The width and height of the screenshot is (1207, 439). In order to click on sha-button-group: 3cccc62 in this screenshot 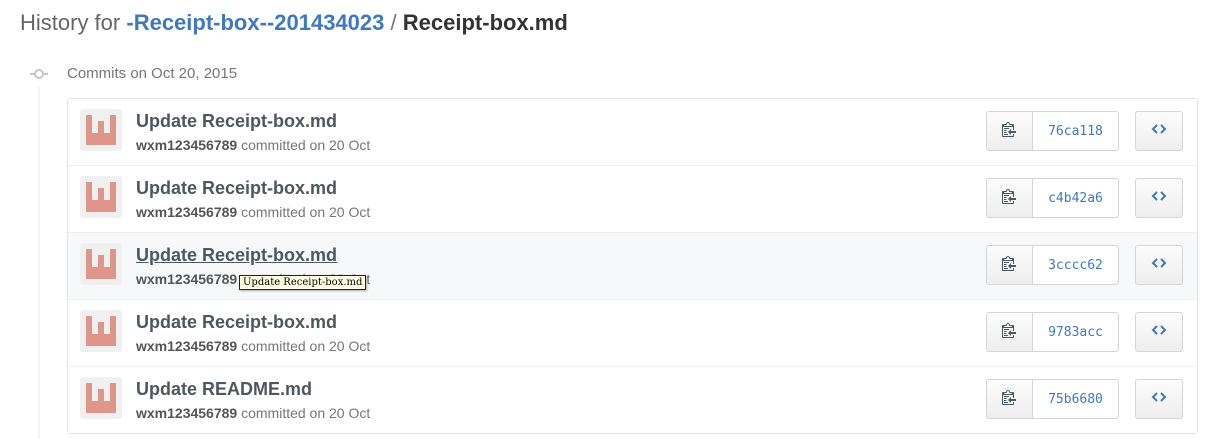, I will do `click(1052, 265)`.